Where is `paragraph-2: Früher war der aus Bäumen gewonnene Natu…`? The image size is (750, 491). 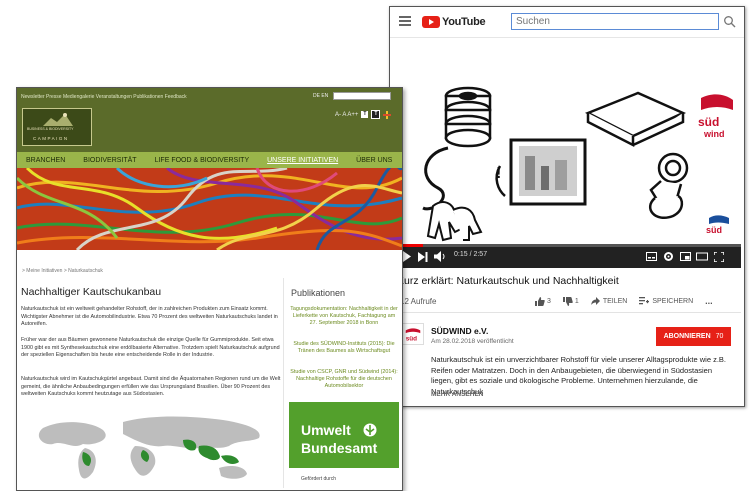
paragraph-2: Früher war der aus Bäumen gewonnene Natu… is located at coordinates (150, 347).